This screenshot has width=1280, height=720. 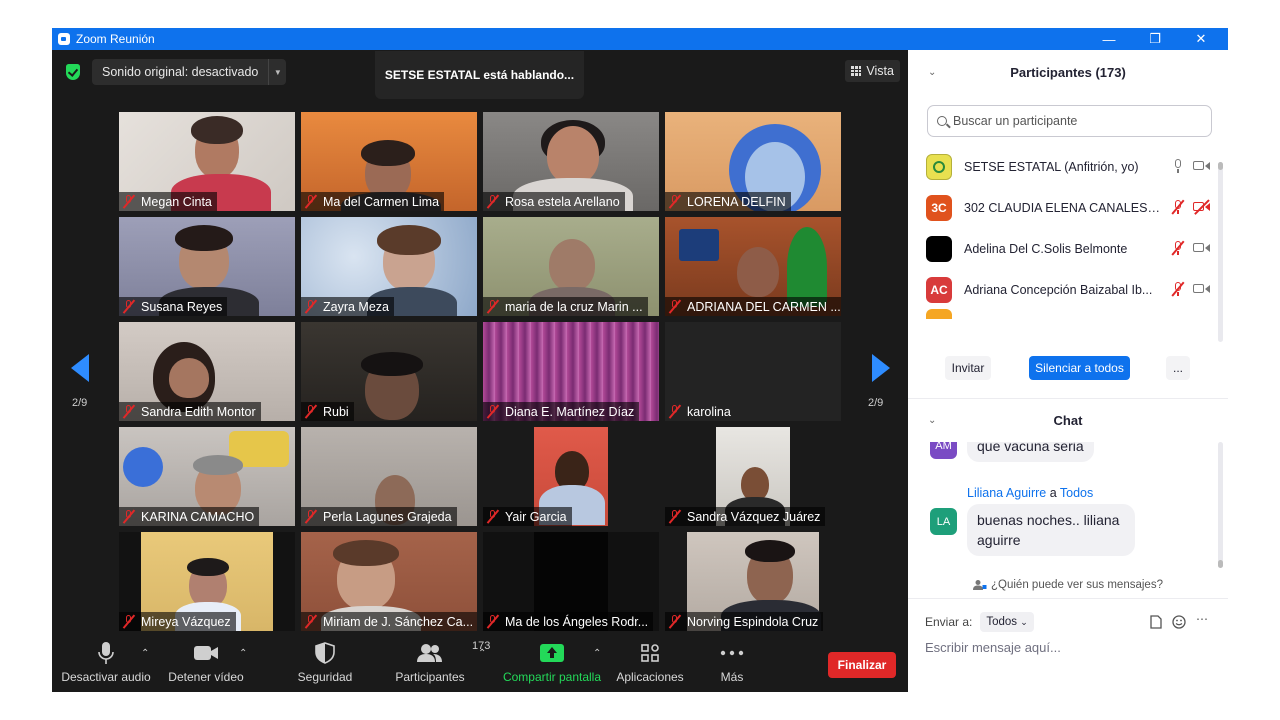 I want to click on chat-recipient: Todos, so click(x=1076, y=493).